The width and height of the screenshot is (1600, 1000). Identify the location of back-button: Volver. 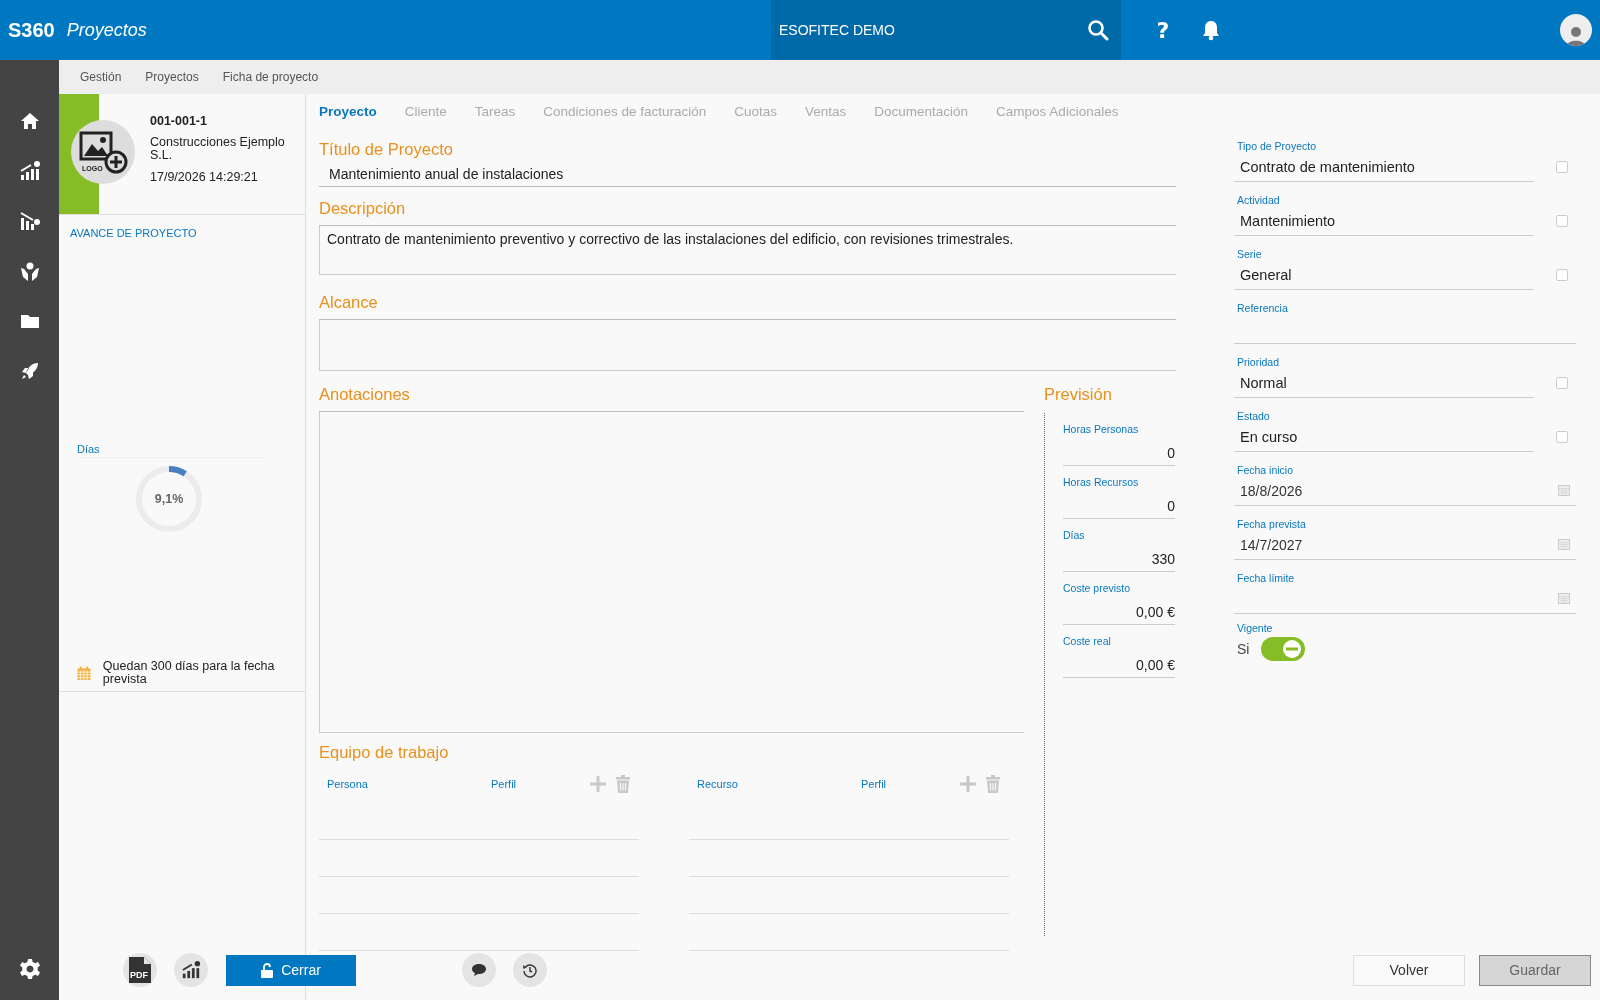
(1409, 970).